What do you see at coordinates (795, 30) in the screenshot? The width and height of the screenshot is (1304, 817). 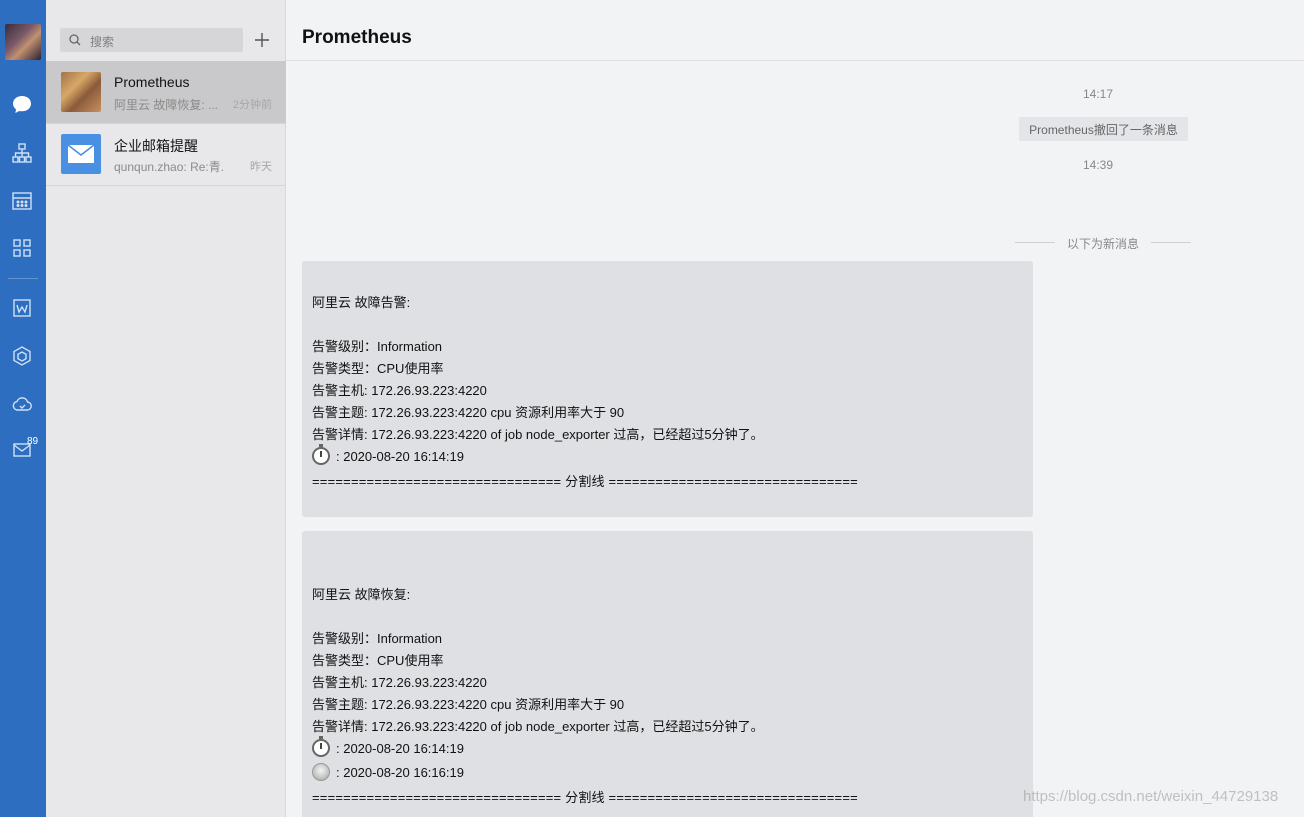 I see `chat-header: Prometheus` at bounding box center [795, 30].